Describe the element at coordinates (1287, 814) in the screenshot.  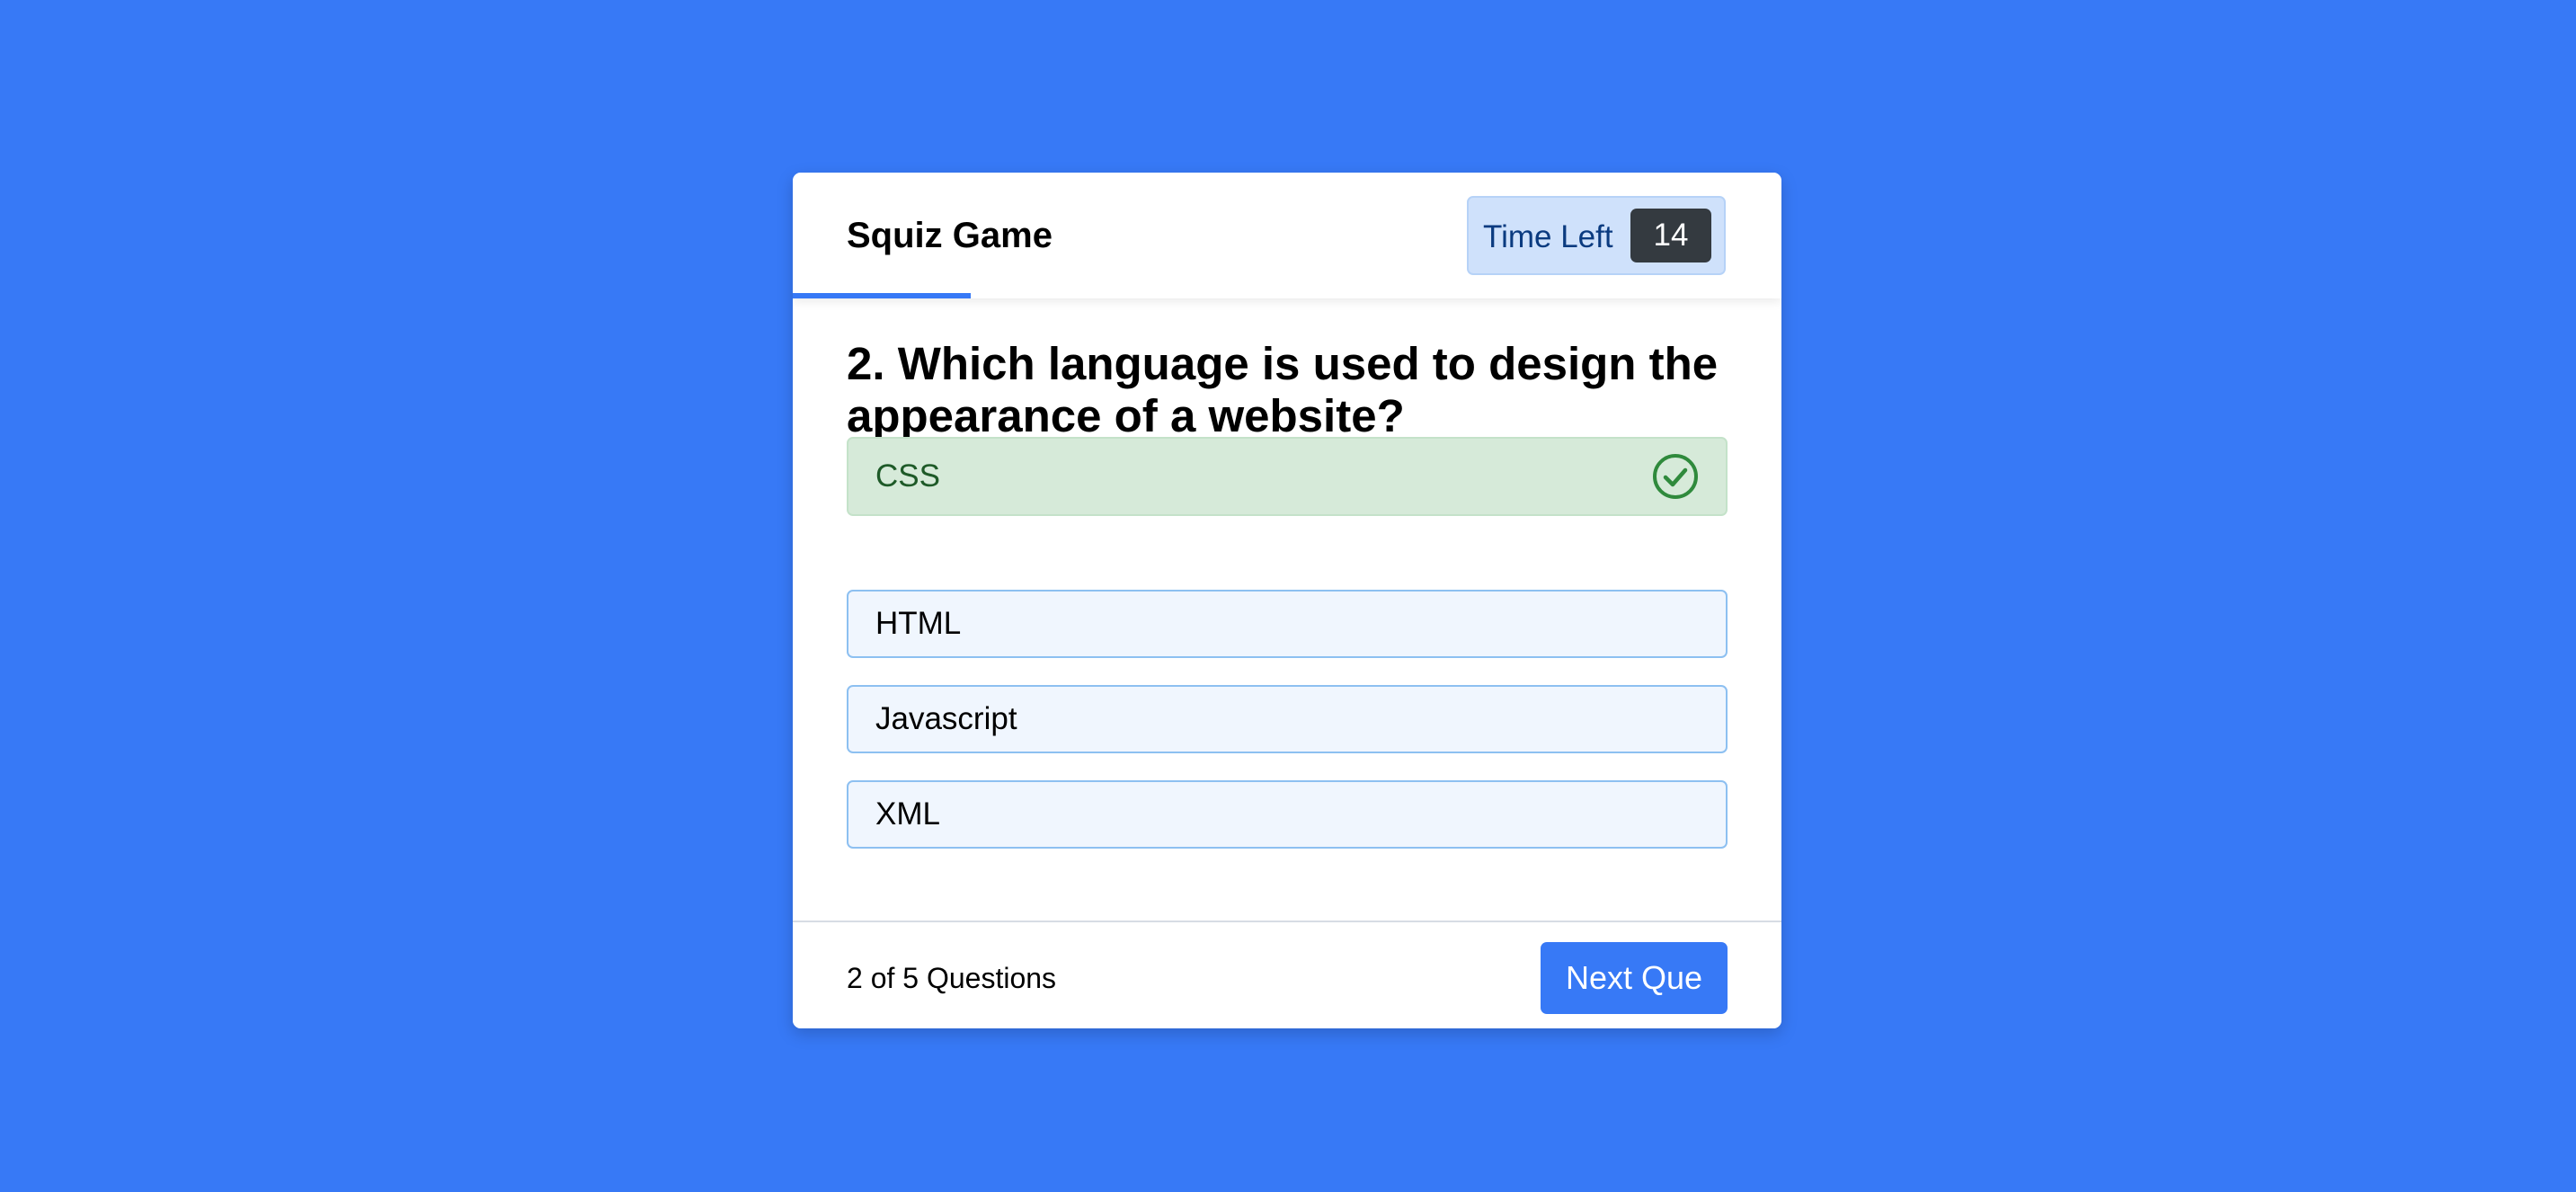
I see `option-xml: XML` at that location.